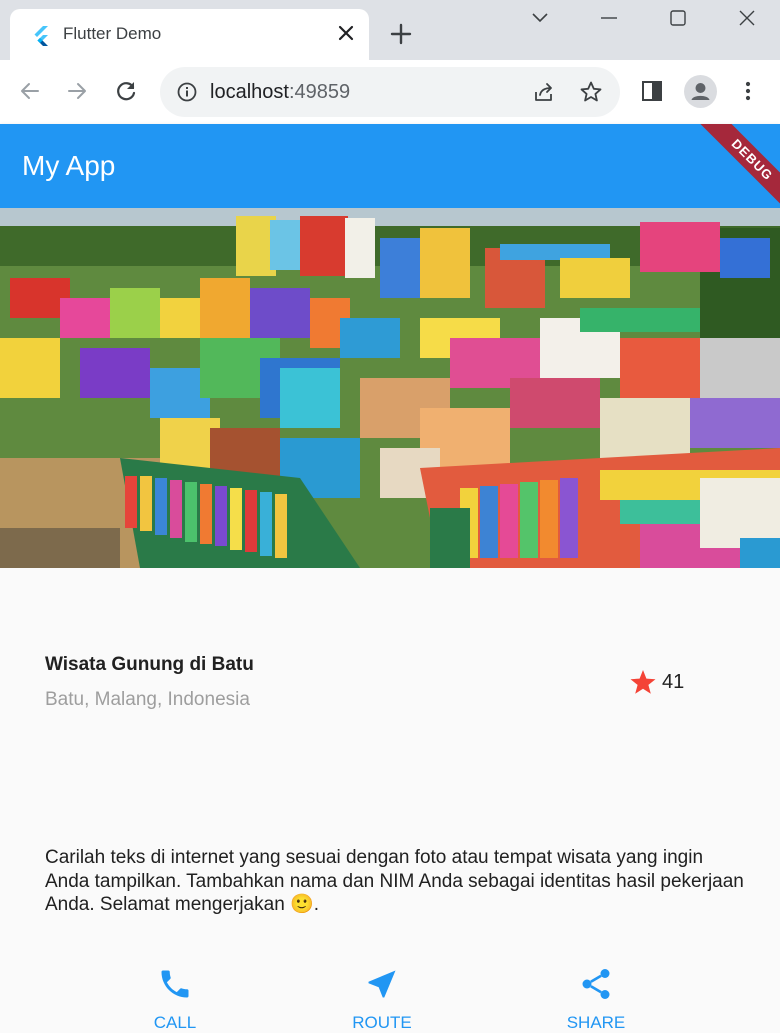 This screenshot has height=1033, width=780. What do you see at coordinates (596, 984) in the screenshot?
I see `share-icon` at bounding box center [596, 984].